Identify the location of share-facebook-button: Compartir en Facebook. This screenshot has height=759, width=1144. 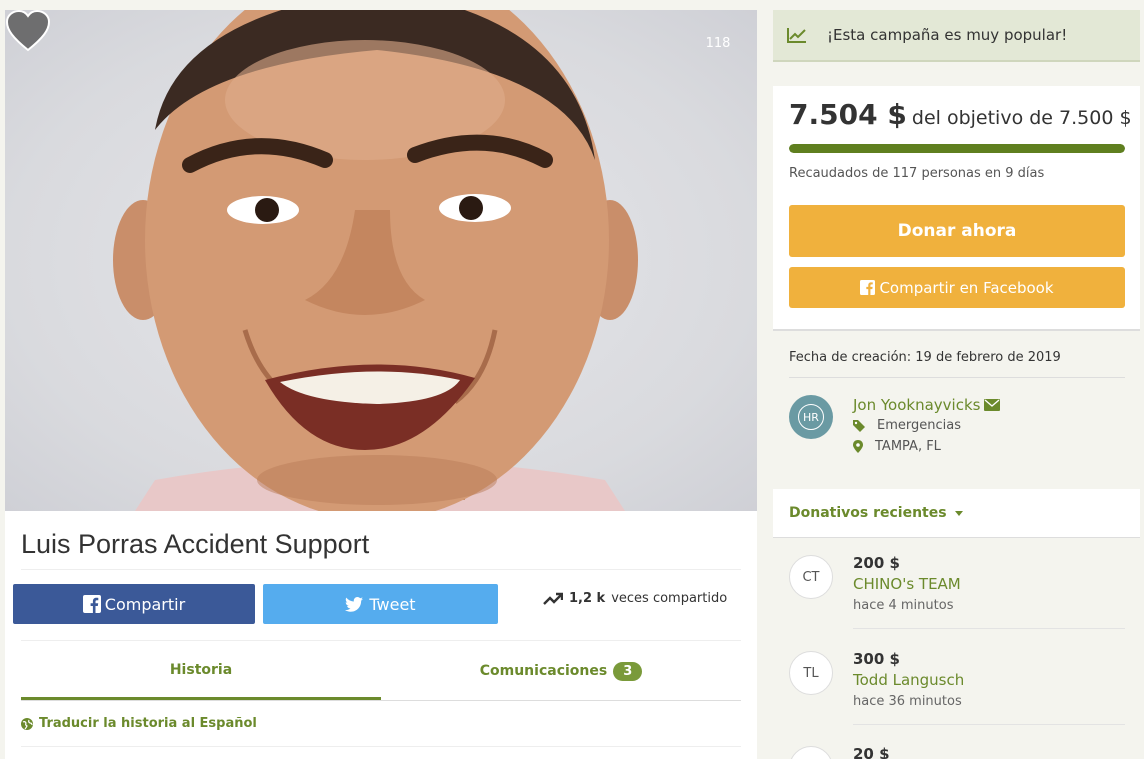
(957, 287).